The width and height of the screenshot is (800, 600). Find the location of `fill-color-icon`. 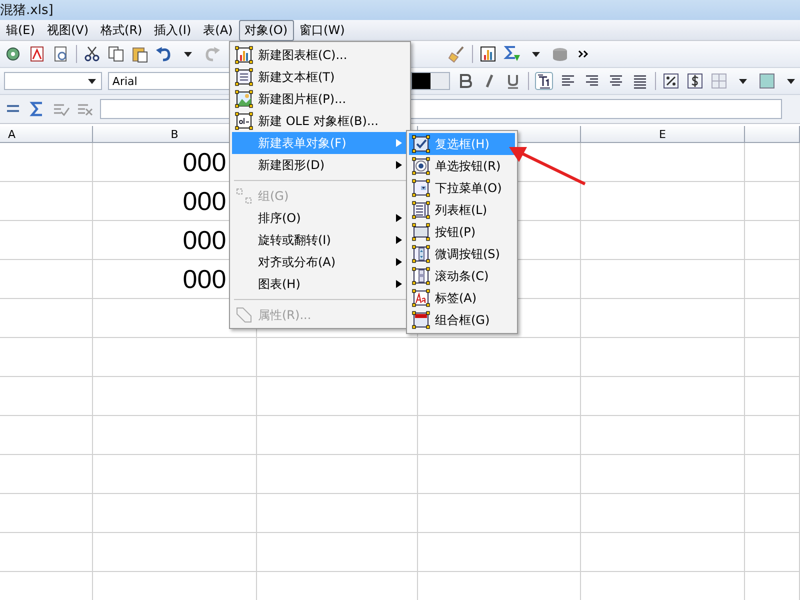

fill-color-icon is located at coordinates (767, 81).